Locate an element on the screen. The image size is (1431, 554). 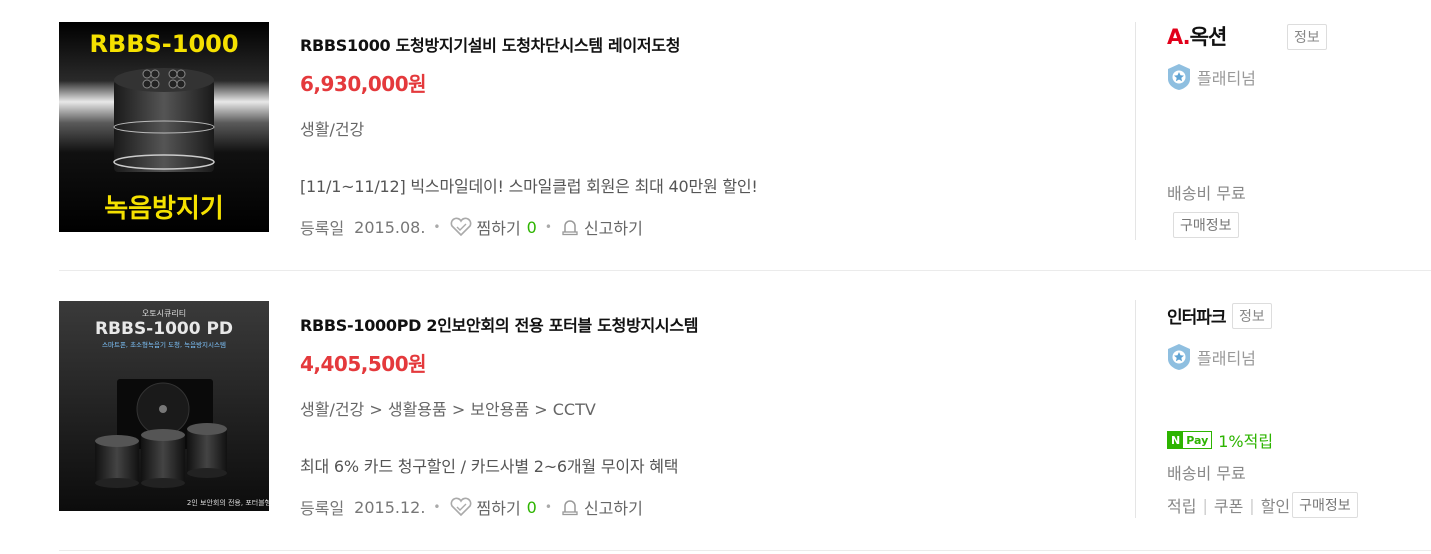
image-caption-top: RBBS-1000 is located at coordinates (163, 44).